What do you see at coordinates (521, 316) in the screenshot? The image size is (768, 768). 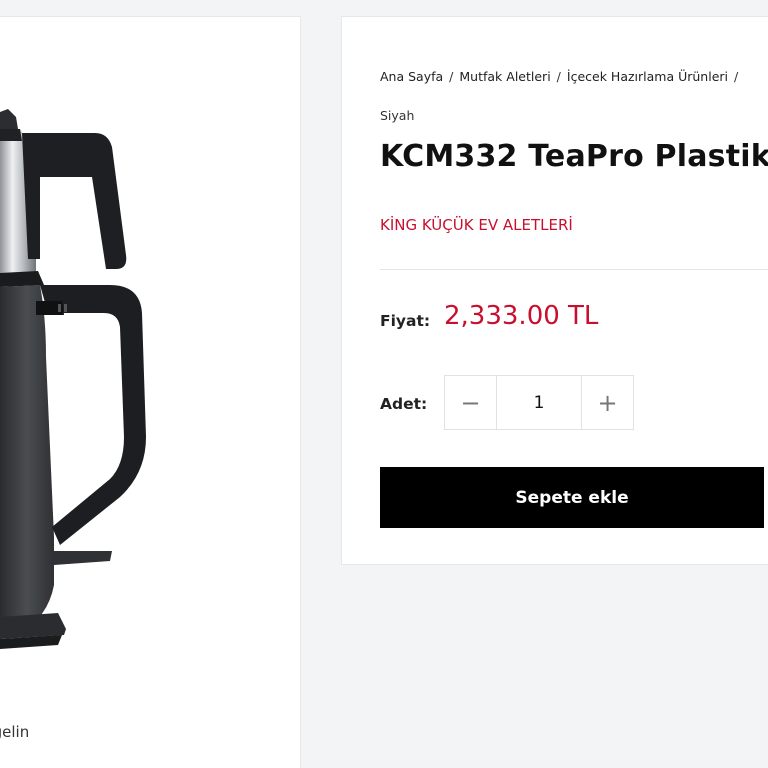 I see `price-value: 2,333.00 TL` at bounding box center [521, 316].